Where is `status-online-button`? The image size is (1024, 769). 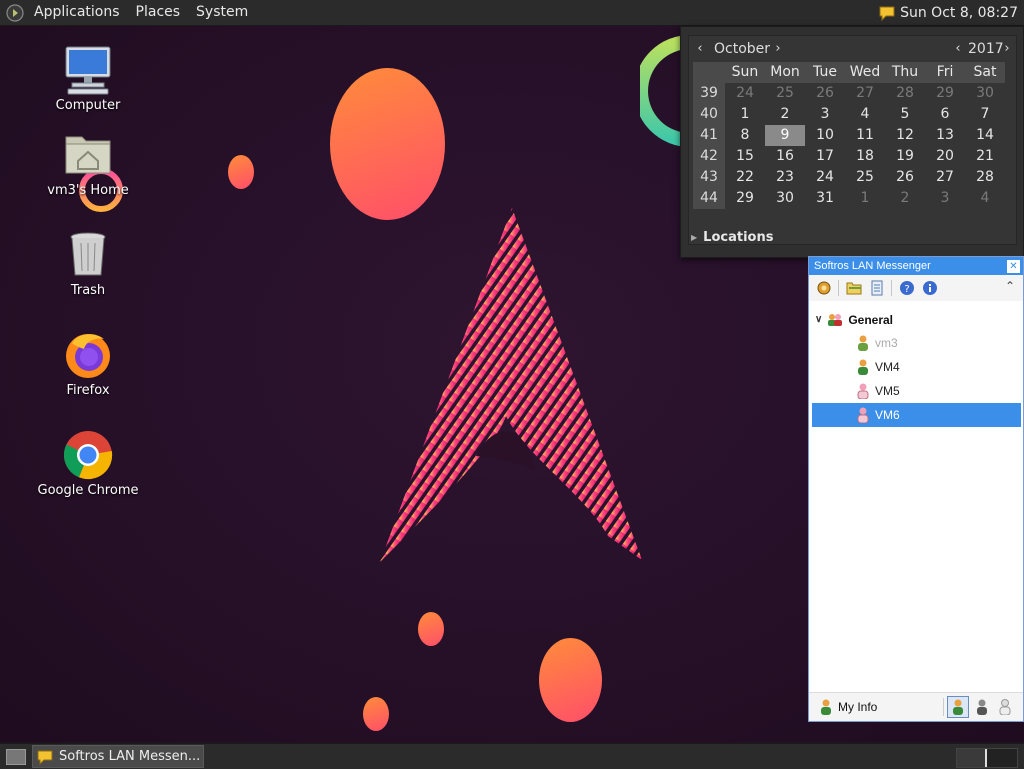 status-online-button is located at coordinates (958, 707).